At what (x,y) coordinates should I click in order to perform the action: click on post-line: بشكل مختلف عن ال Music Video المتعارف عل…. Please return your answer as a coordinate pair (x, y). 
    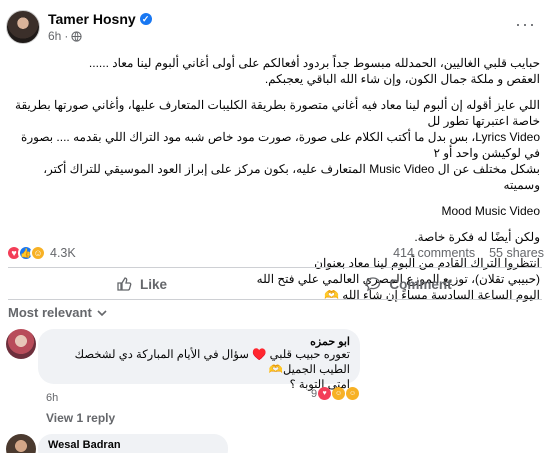
    Looking at the image, I should click on (291, 177).